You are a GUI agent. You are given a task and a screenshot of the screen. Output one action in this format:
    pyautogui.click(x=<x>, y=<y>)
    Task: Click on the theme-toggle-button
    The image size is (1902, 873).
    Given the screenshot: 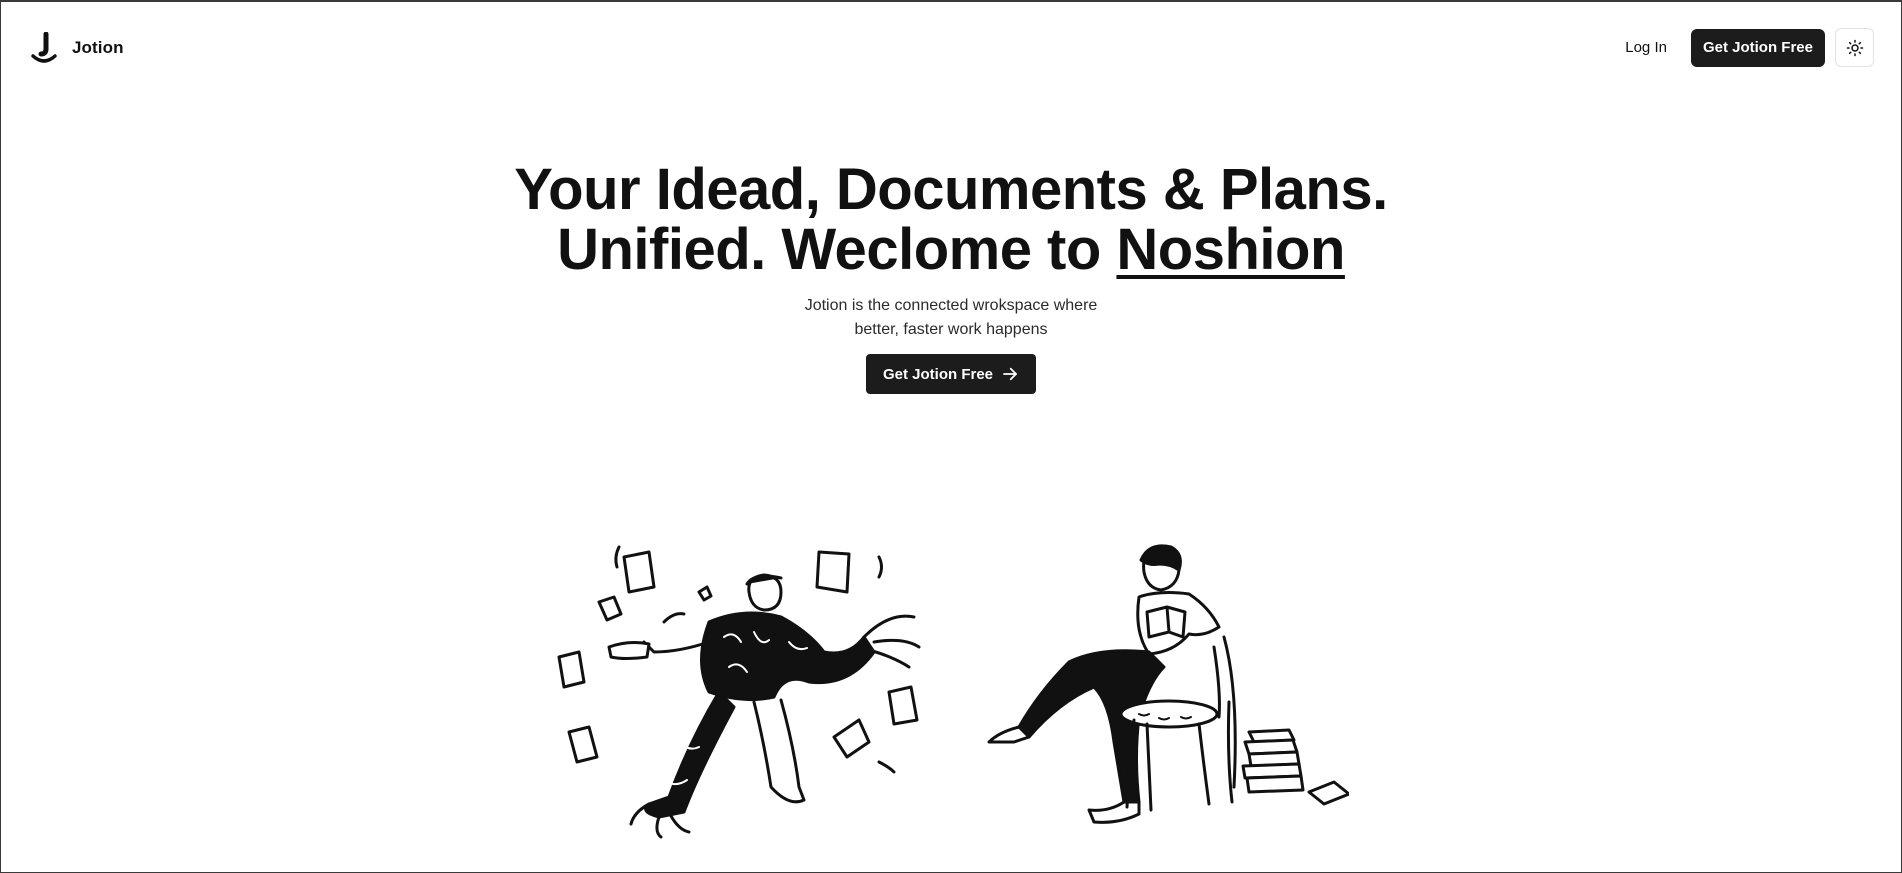 What is the action you would take?
    pyautogui.click(x=1854, y=47)
    